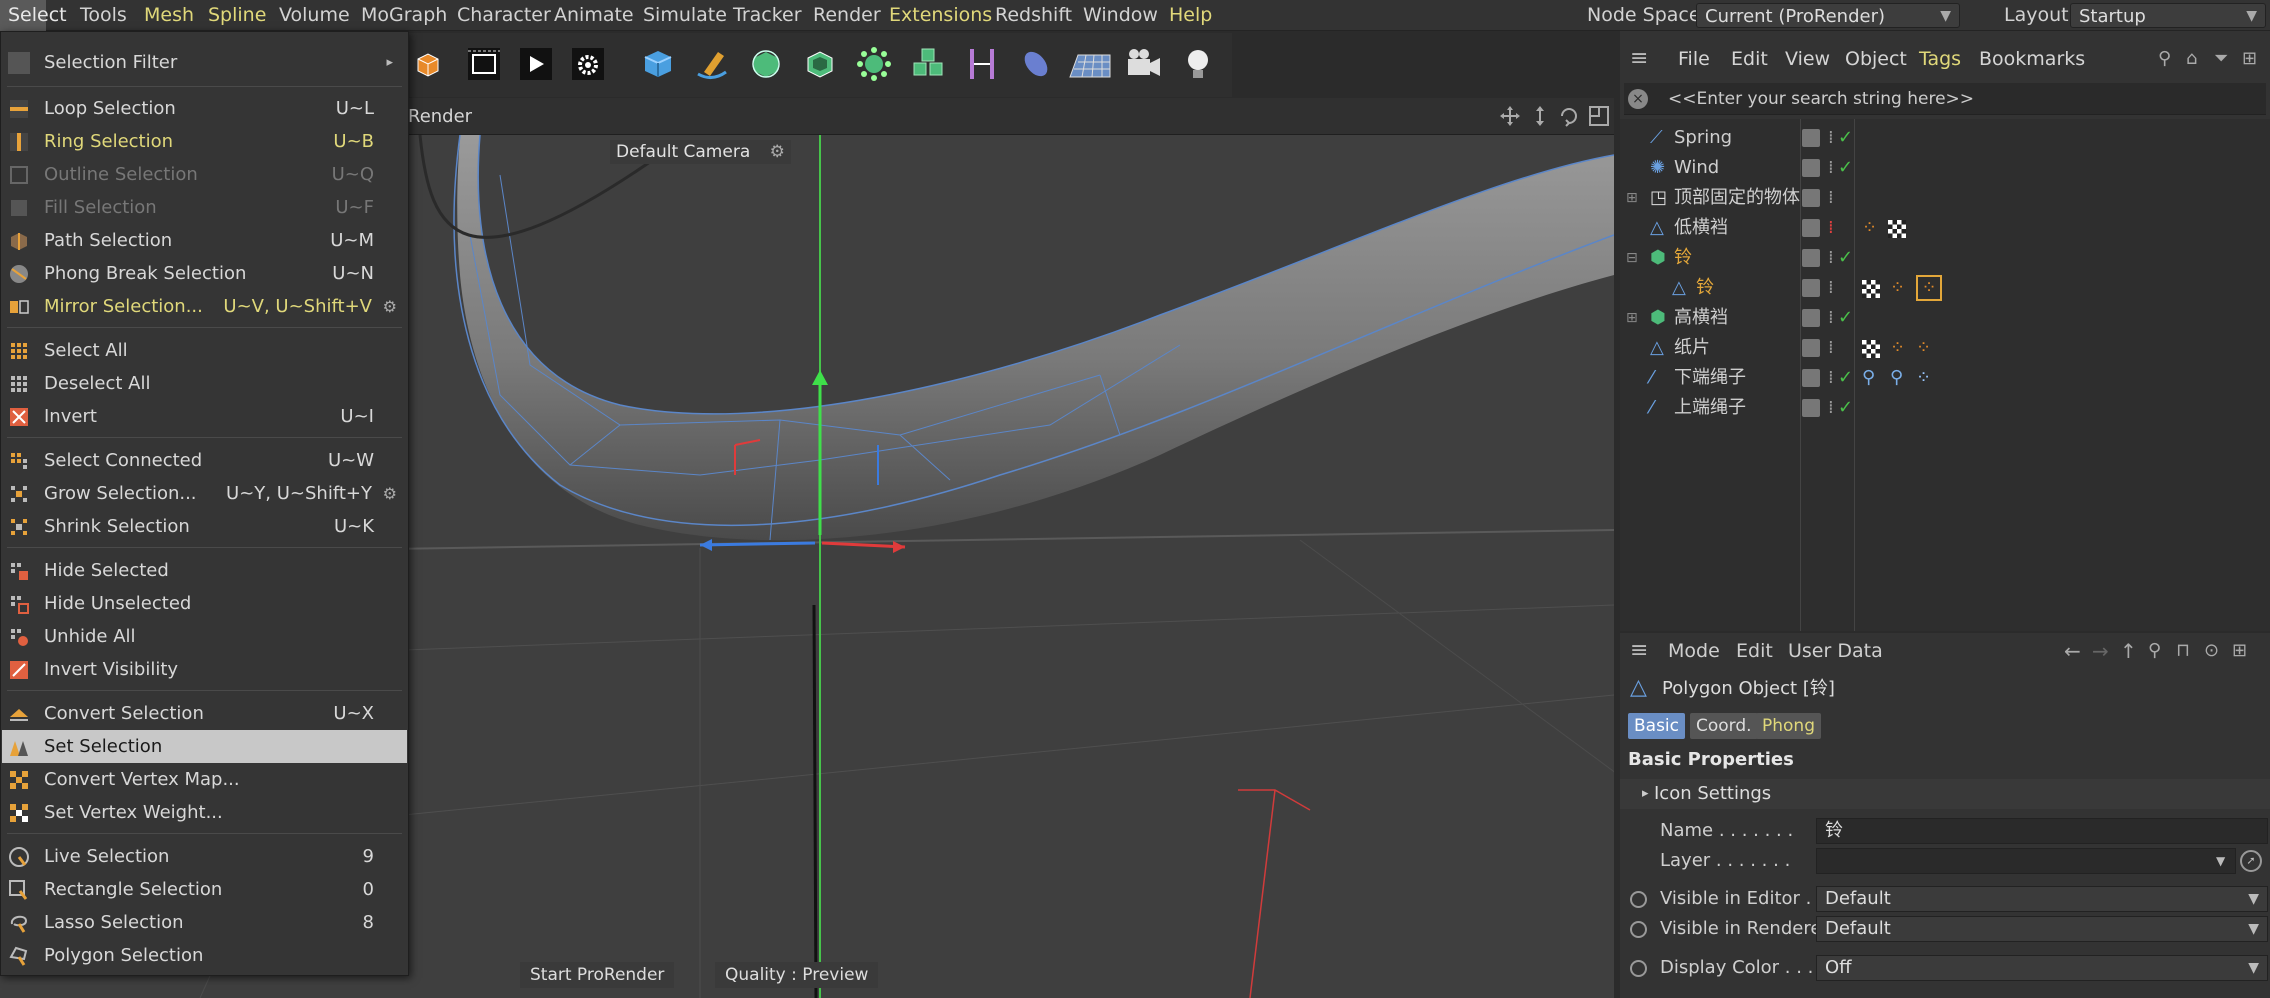 The image size is (2270, 998). What do you see at coordinates (204, 306) in the screenshot?
I see `menu-item-mirror-selection: Mirror Selection... U~V, U~Shift+V ⚙` at bounding box center [204, 306].